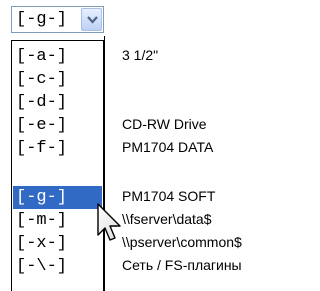 The image size is (320, 291). What do you see at coordinates (57, 79) in the screenshot?
I see `drive-item-c: [-c-]` at bounding box center [57, 79].